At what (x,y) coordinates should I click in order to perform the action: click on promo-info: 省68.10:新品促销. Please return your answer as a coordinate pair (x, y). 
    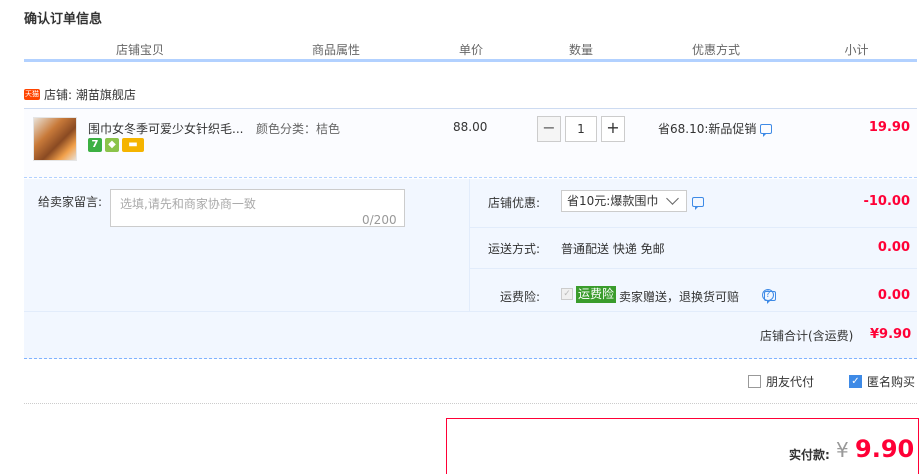
    Looking at the image, I should click on (715, 128).